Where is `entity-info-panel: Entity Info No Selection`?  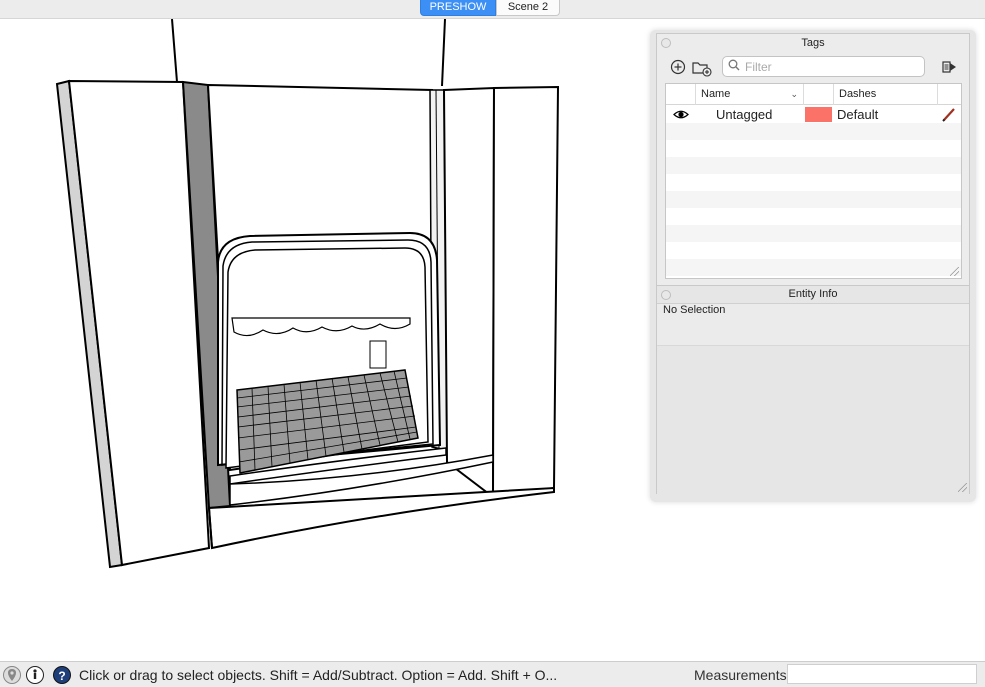 entity-info-panel: Entity Info No Selection is located at coordinates (813, 390).